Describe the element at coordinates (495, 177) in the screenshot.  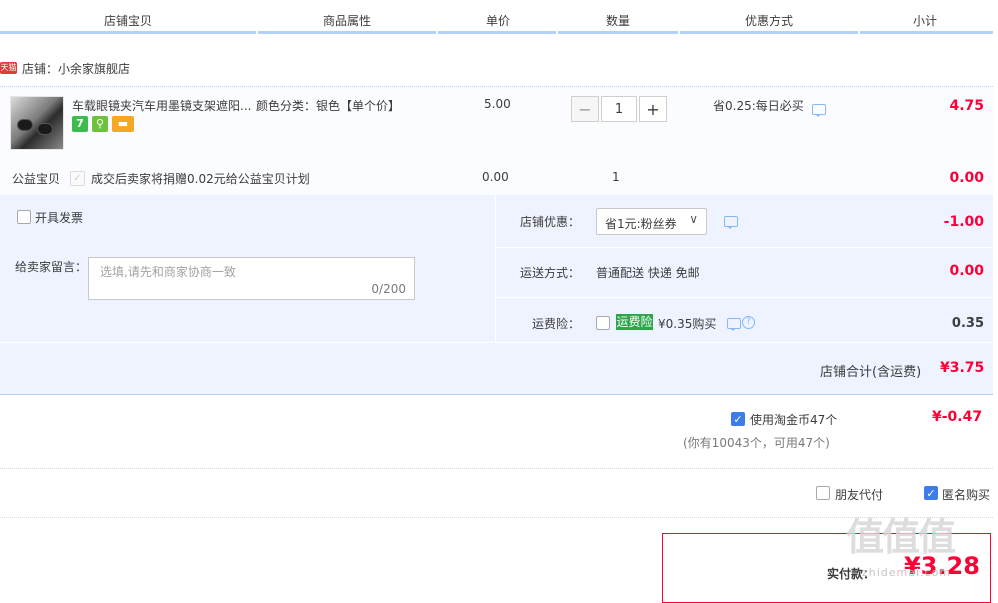
I see `charity-unit-price: 0.00` at that location.